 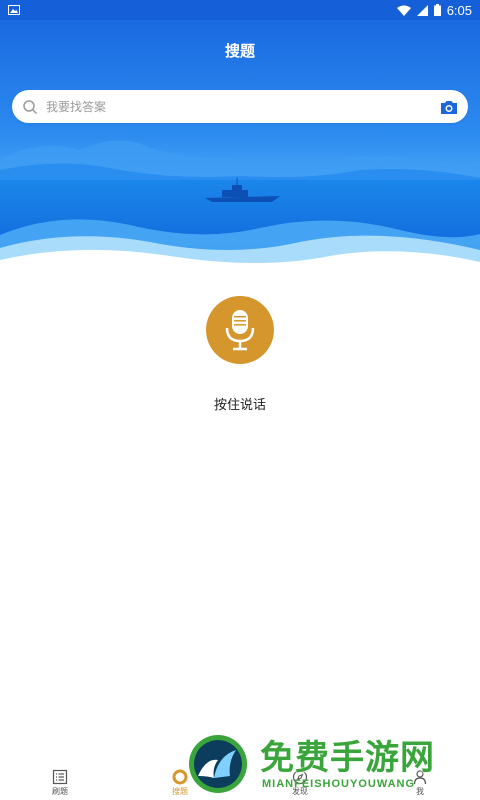 I want to click on search-bar, so click(x=240, y=106).